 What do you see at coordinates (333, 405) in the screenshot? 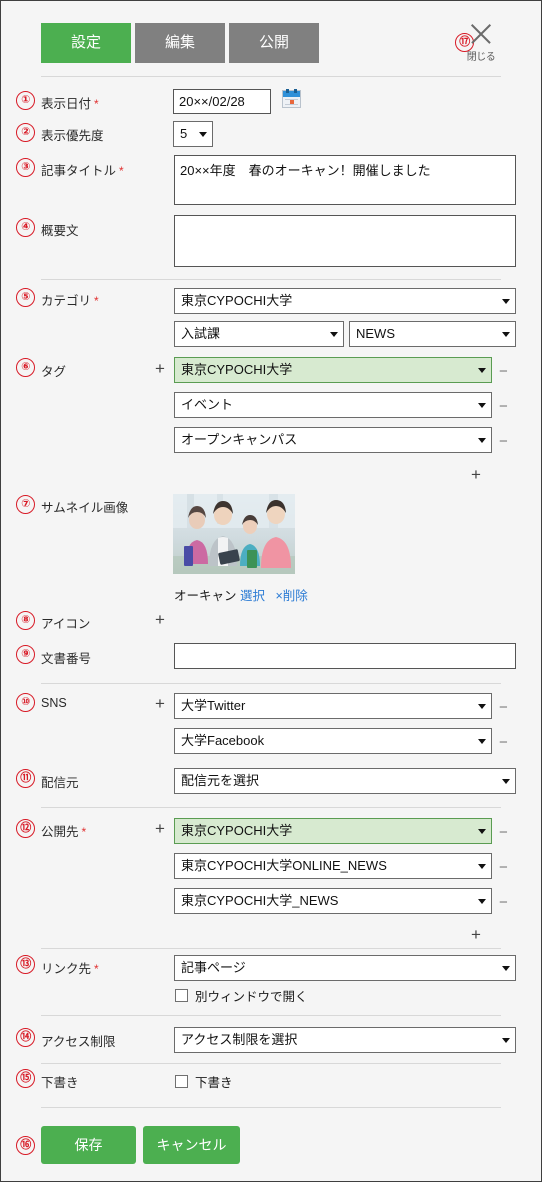
I see `tag-select-2: イベント` at bounding box center [333, 405].